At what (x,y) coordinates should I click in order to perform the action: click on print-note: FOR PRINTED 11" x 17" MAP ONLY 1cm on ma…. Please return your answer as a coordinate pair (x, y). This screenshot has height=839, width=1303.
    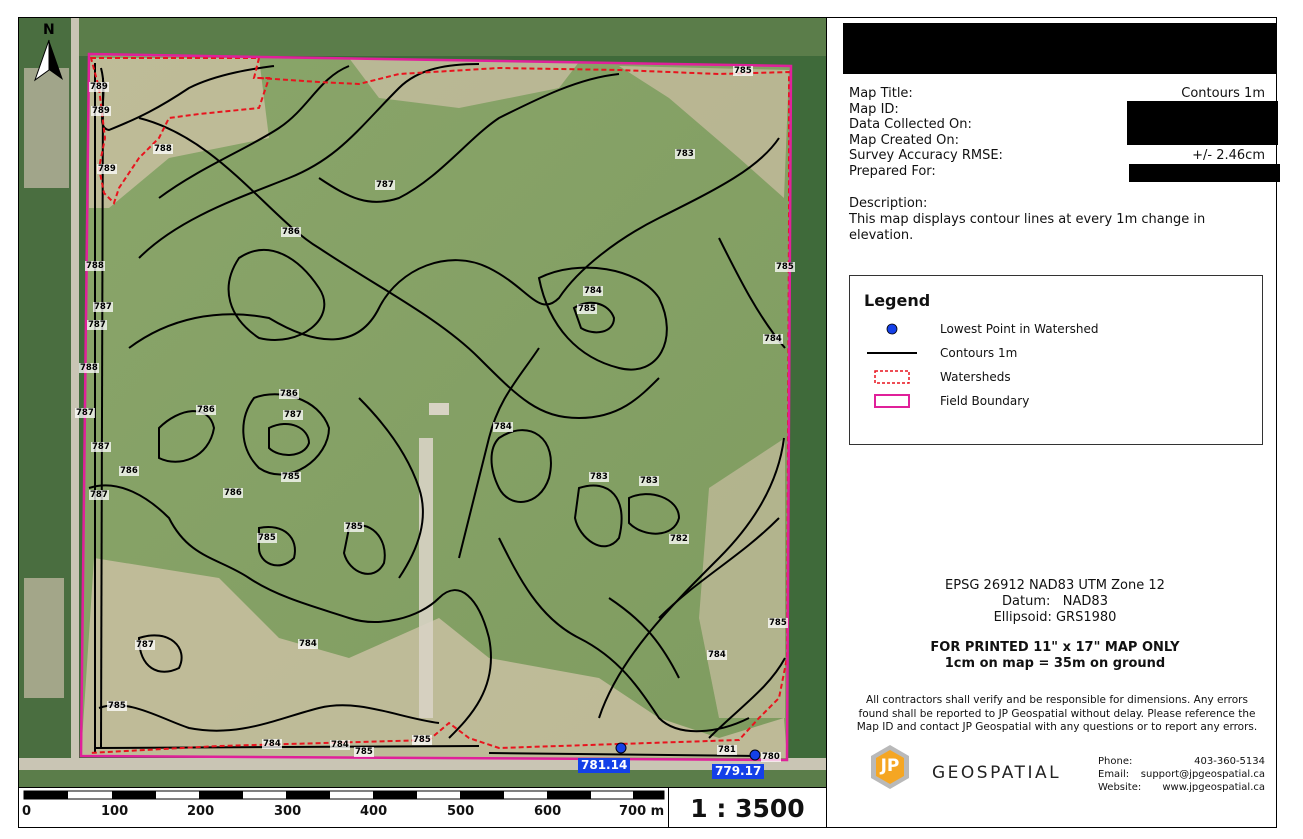
    Looking at the image, I should click on (1055, 656).